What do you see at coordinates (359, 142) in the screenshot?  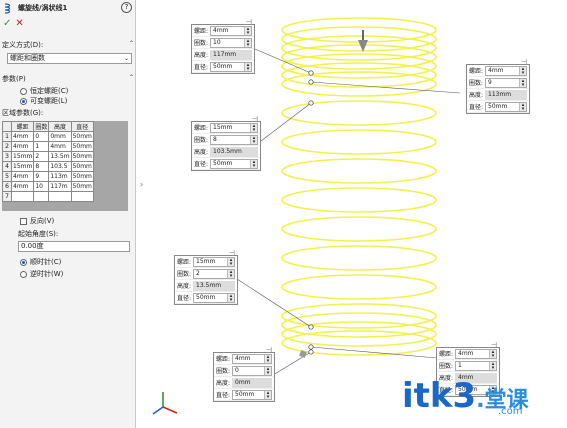 I see `helix-turn` at bounding box center [359, 142].